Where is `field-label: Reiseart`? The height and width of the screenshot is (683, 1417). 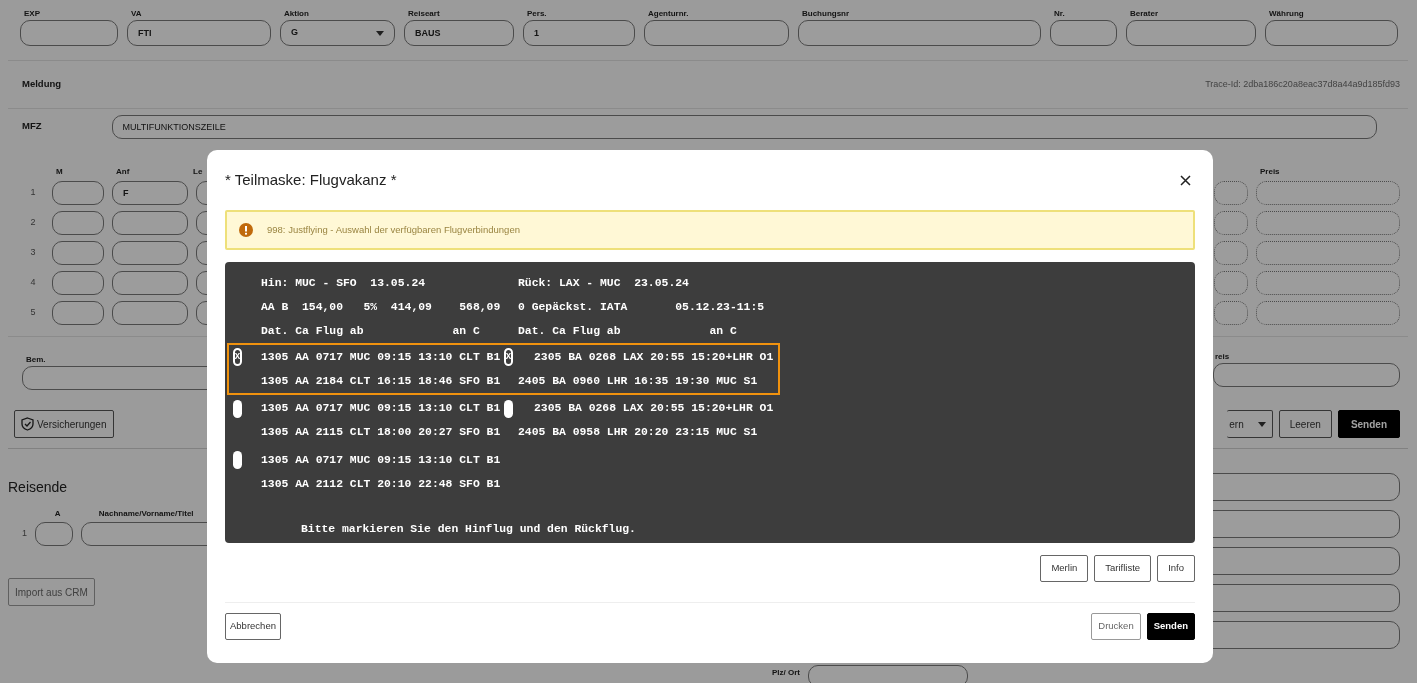 field-label: Reiseart is located at coordinates (424, 14).